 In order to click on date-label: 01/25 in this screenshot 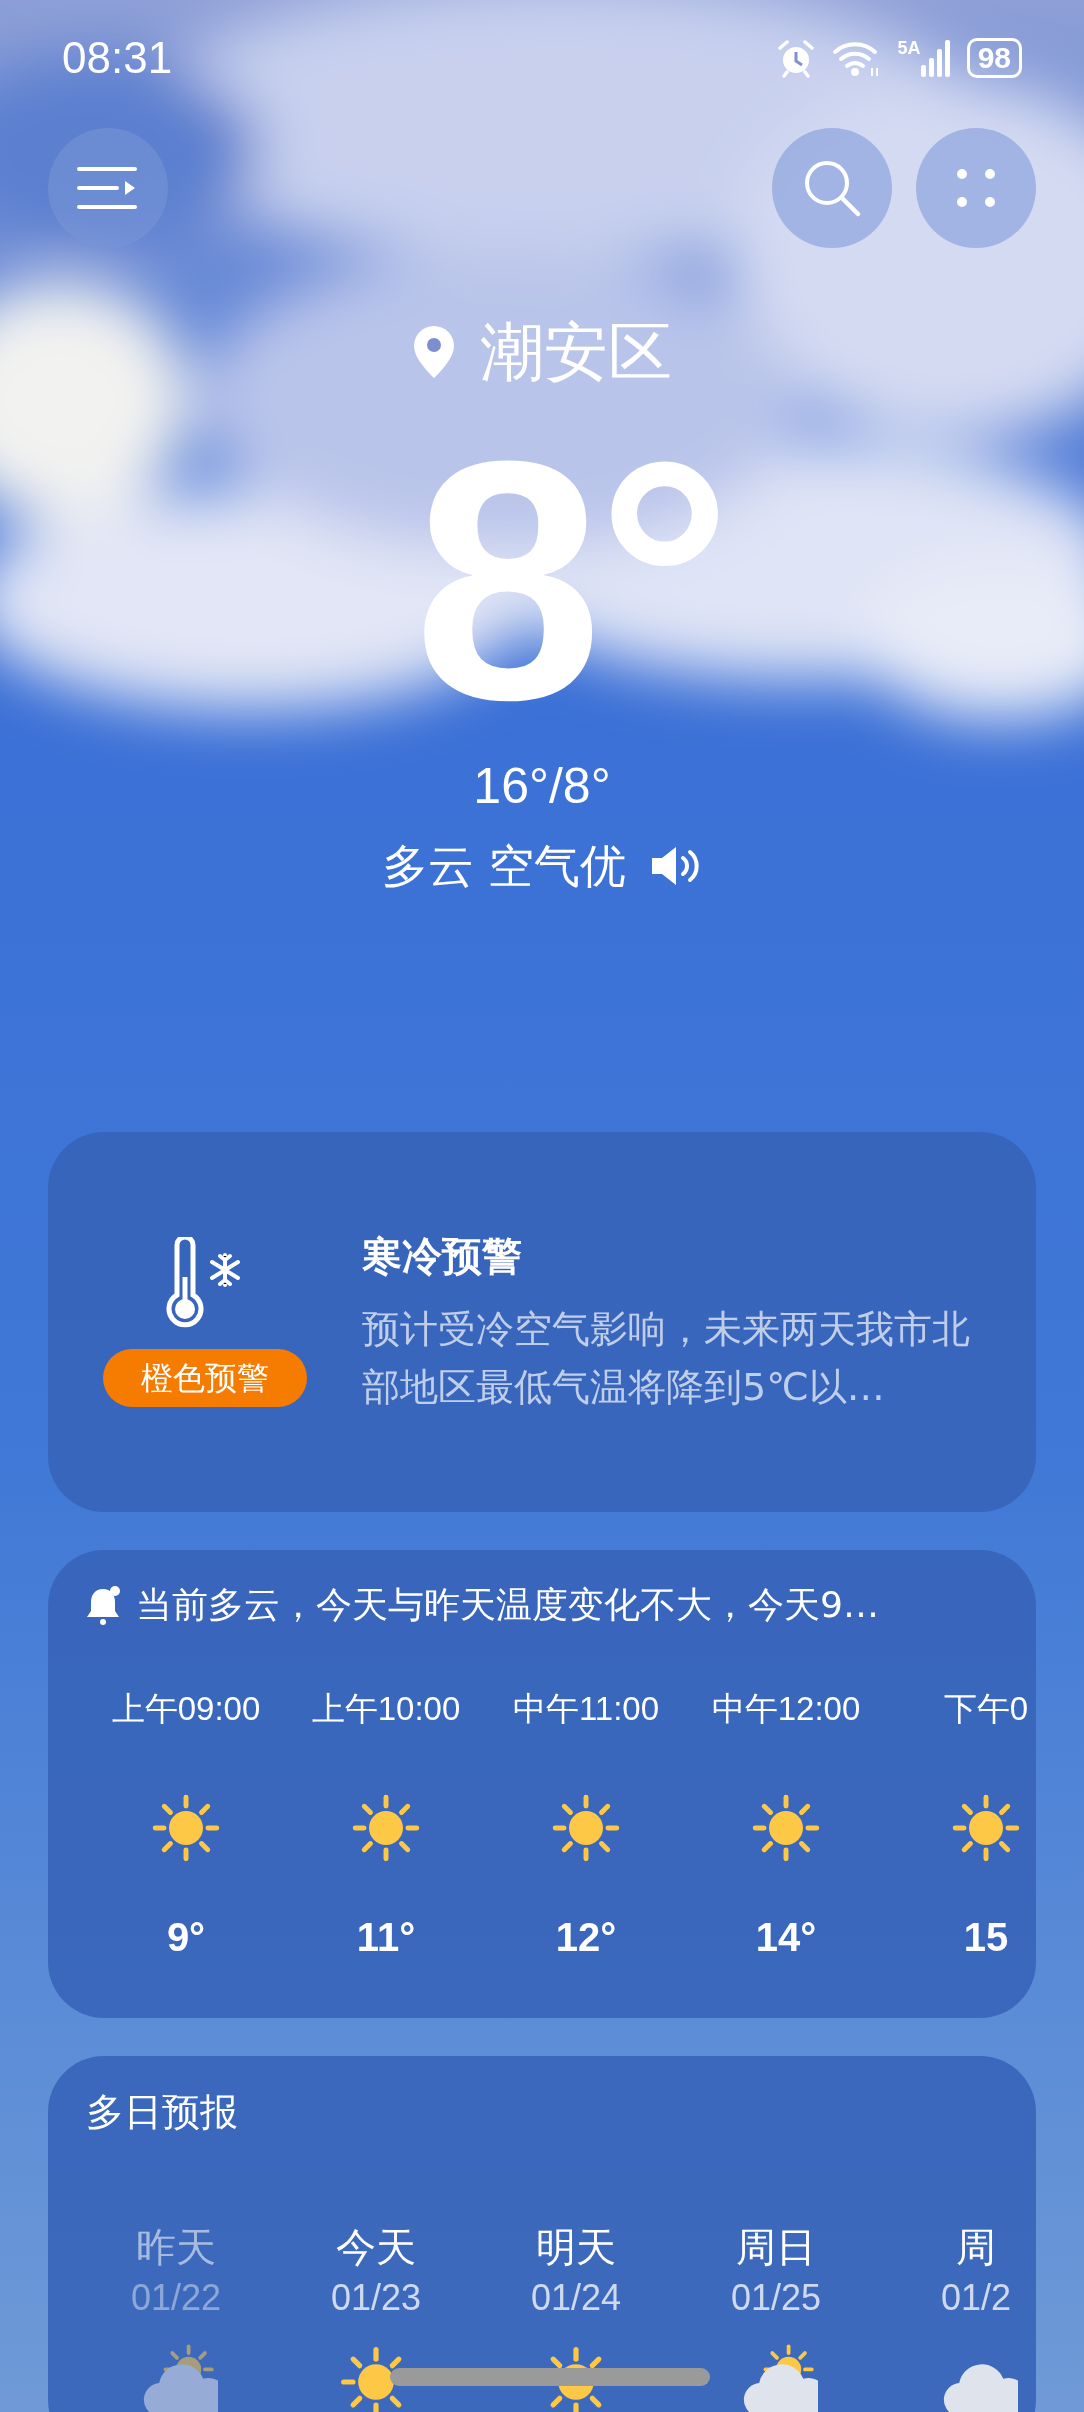, I will do `click(776, 2298)`.